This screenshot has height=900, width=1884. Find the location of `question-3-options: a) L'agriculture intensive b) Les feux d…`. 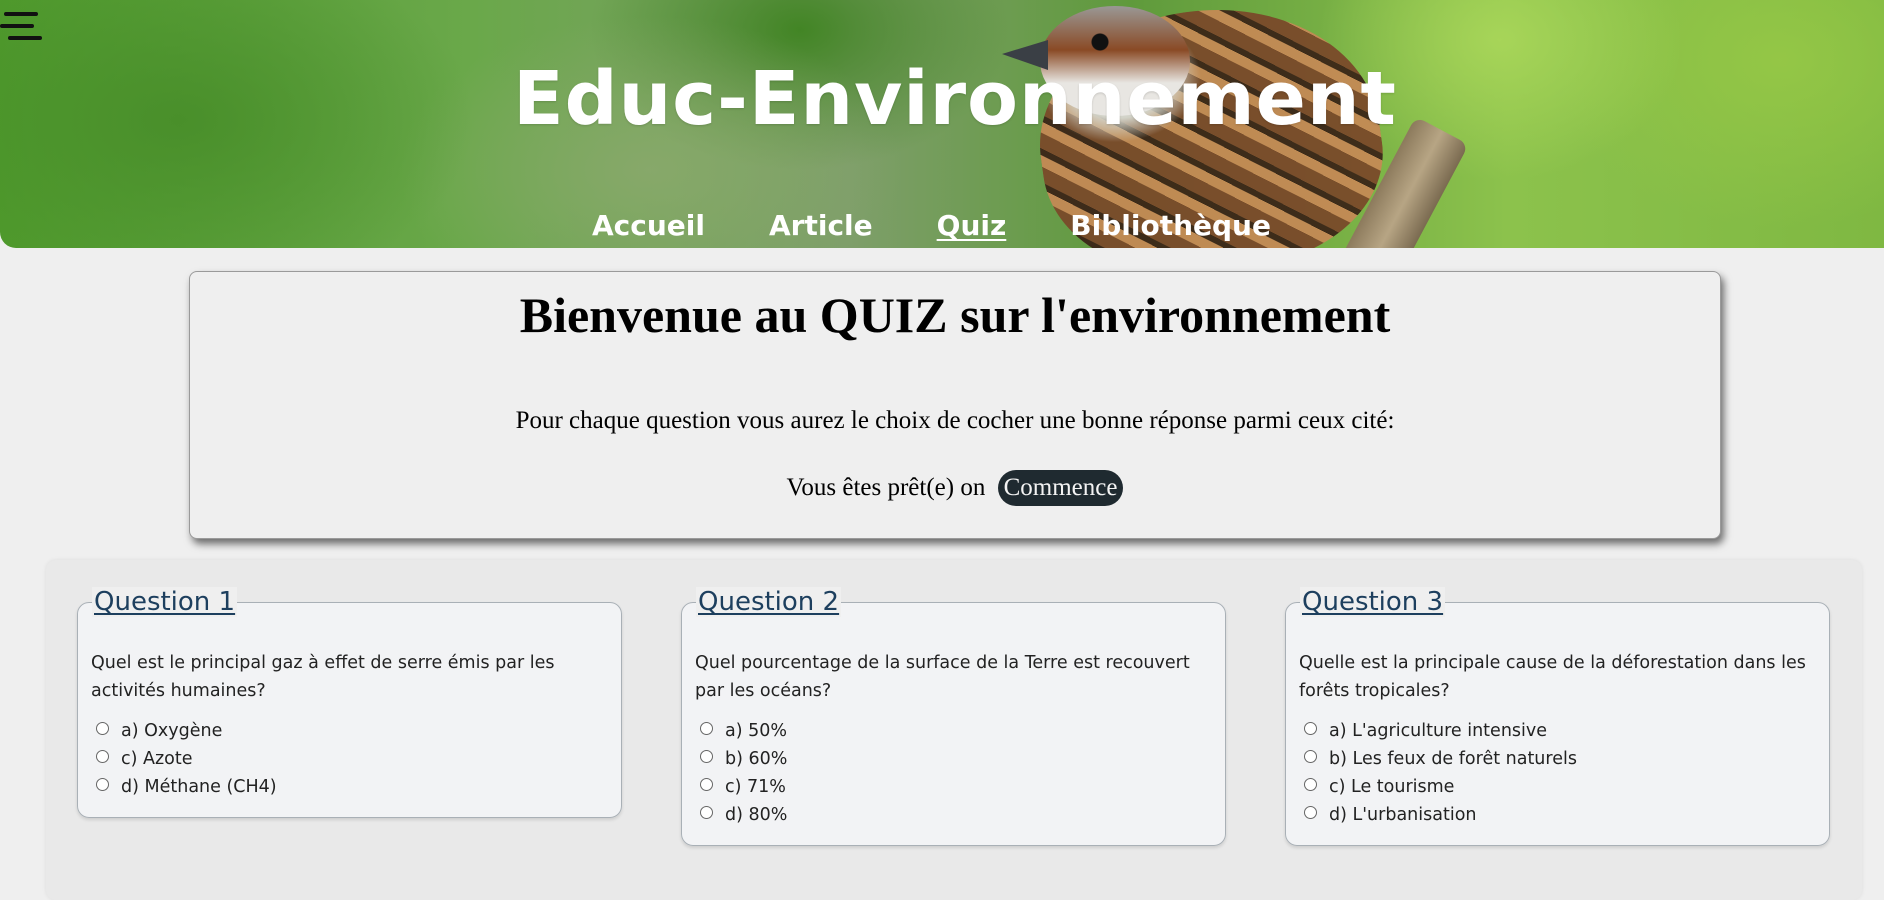

question-3-options: a) L'agriculture intensive b) Les feux d… is located at coordinates (1566, 773).